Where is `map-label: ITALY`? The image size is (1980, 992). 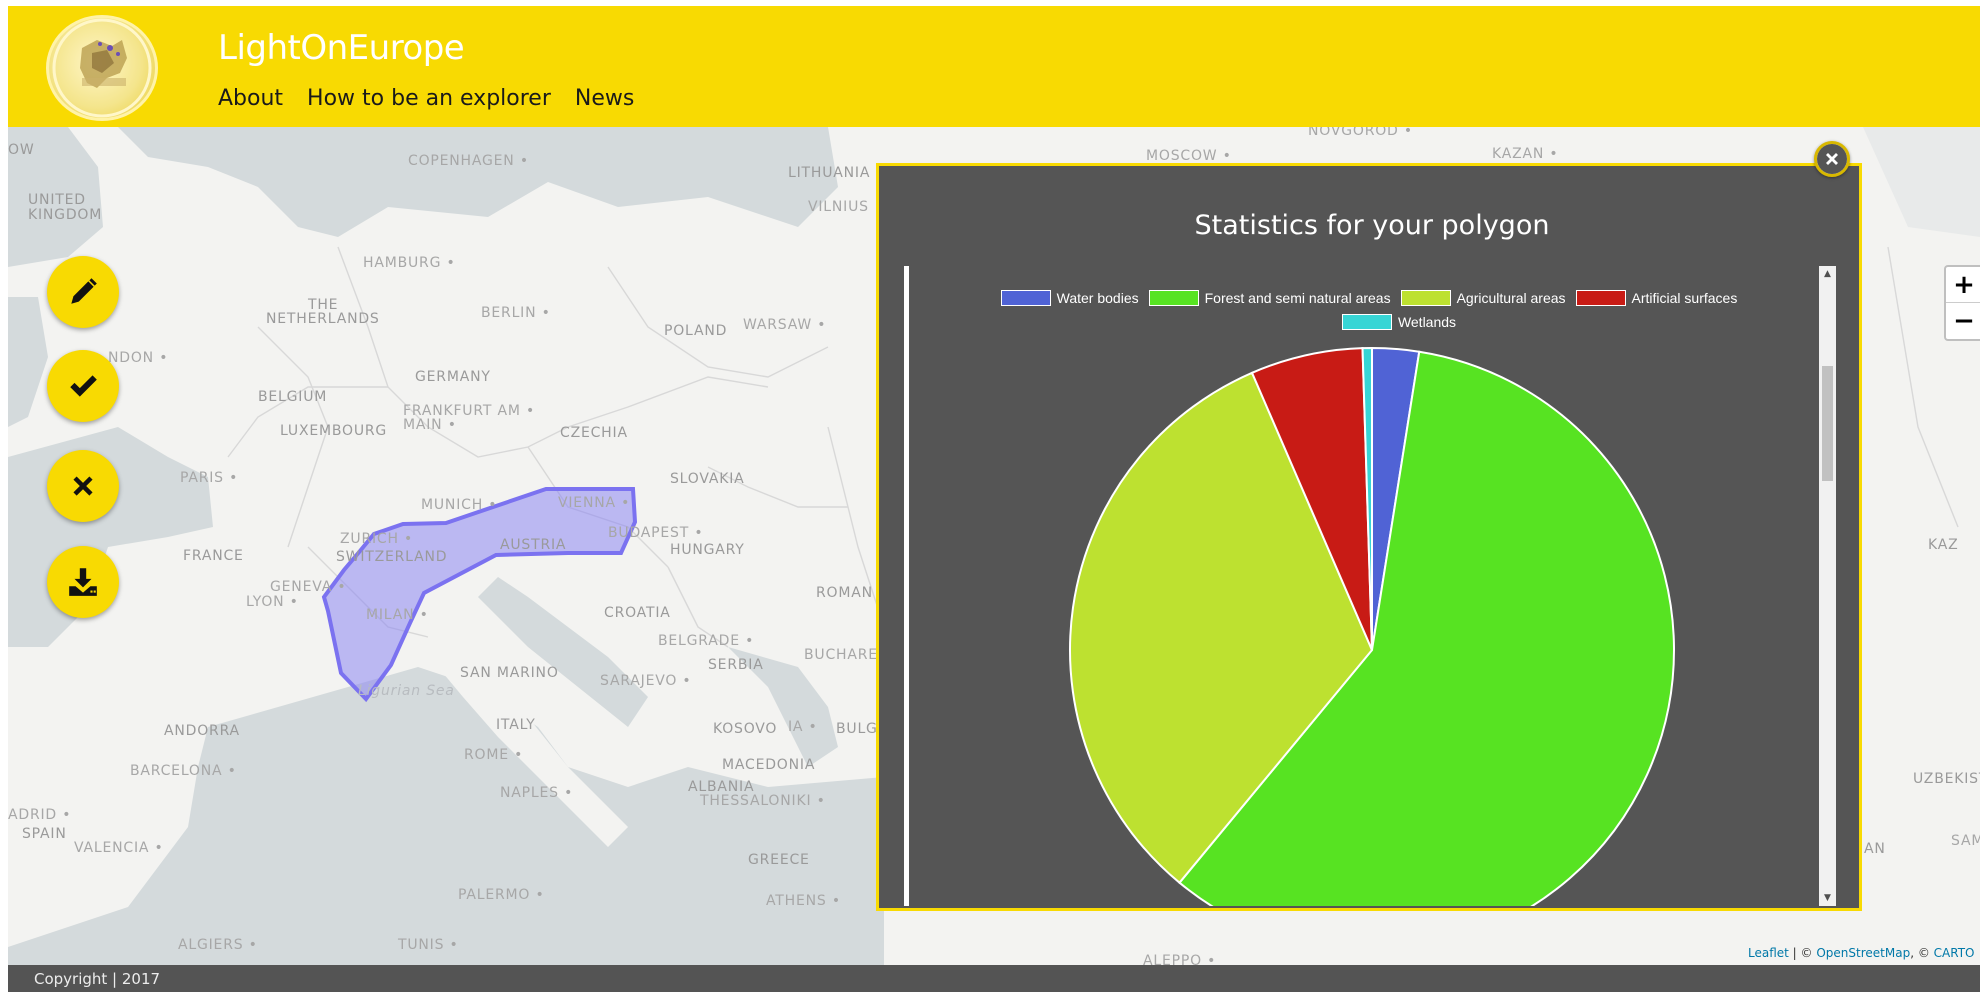
map-label: ITALY is located at coordinates (516, 725).